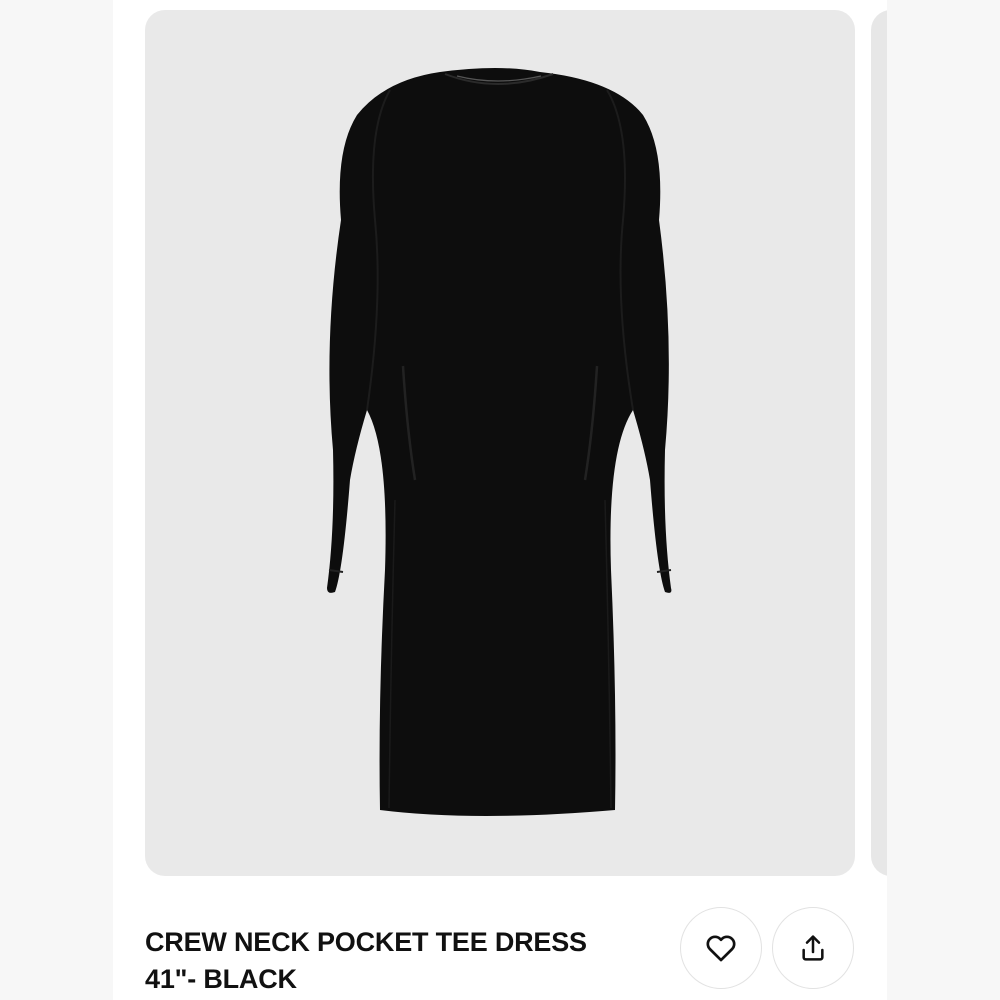  I want to click on favorite-button, so click(721, 948).